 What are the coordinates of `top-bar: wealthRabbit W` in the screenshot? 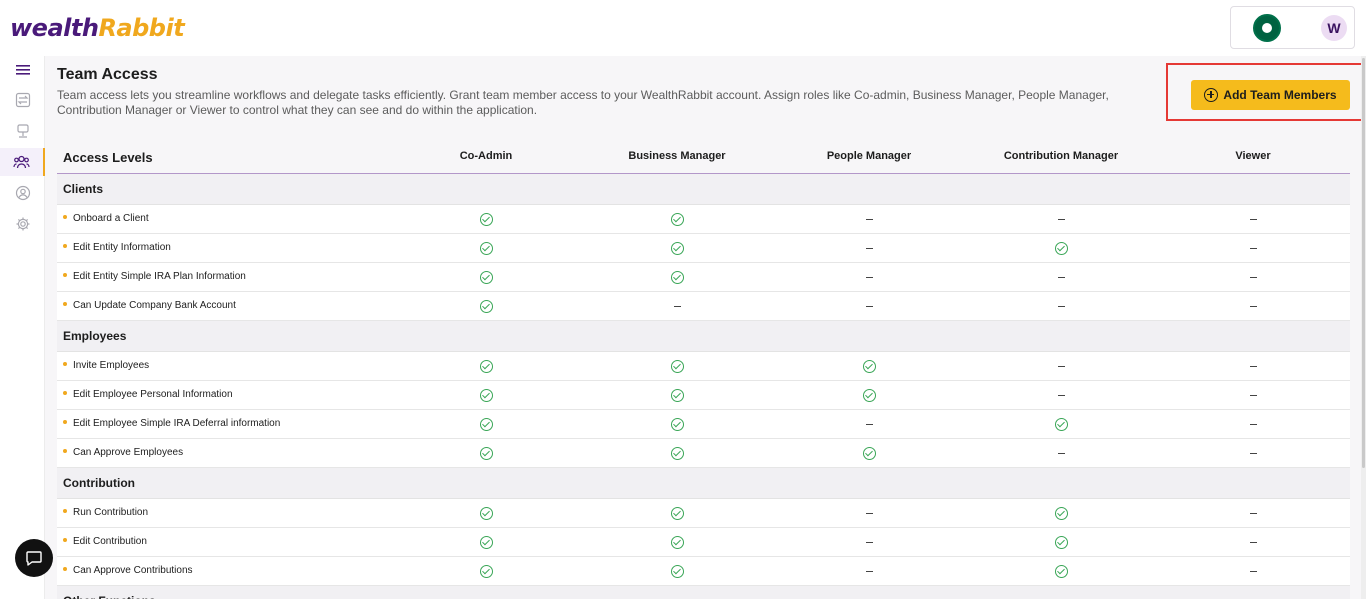 It's located at (683, 28).